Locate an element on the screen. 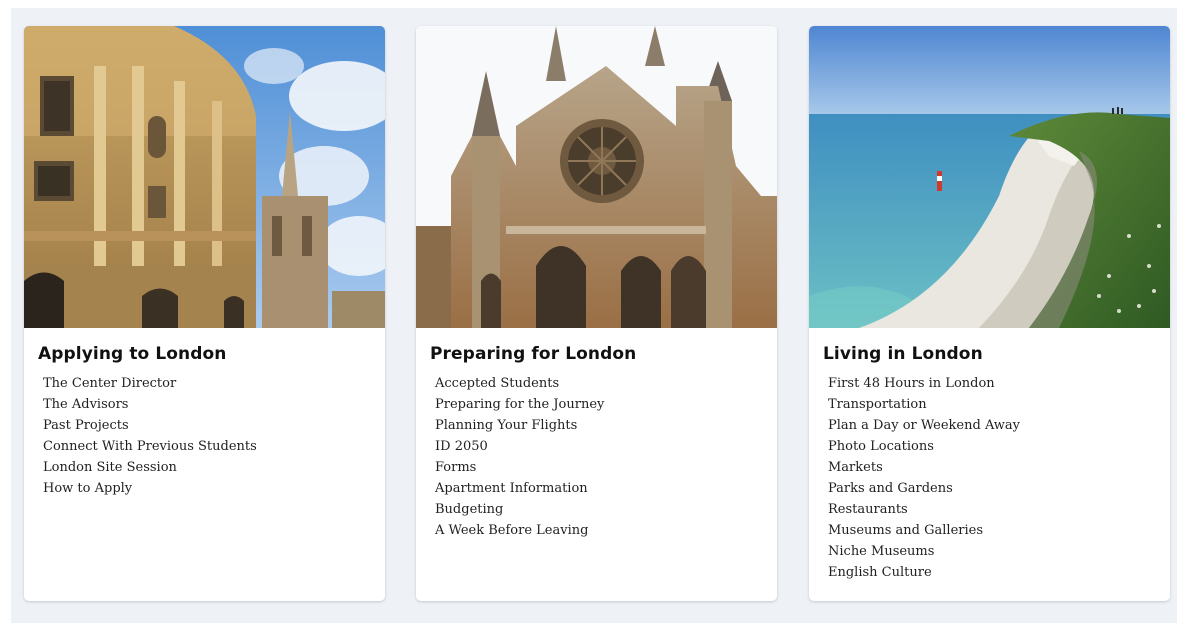 The width and height of the screenshot is (1177, 623). link-forms: Forms is located at coordinates (519, 467).